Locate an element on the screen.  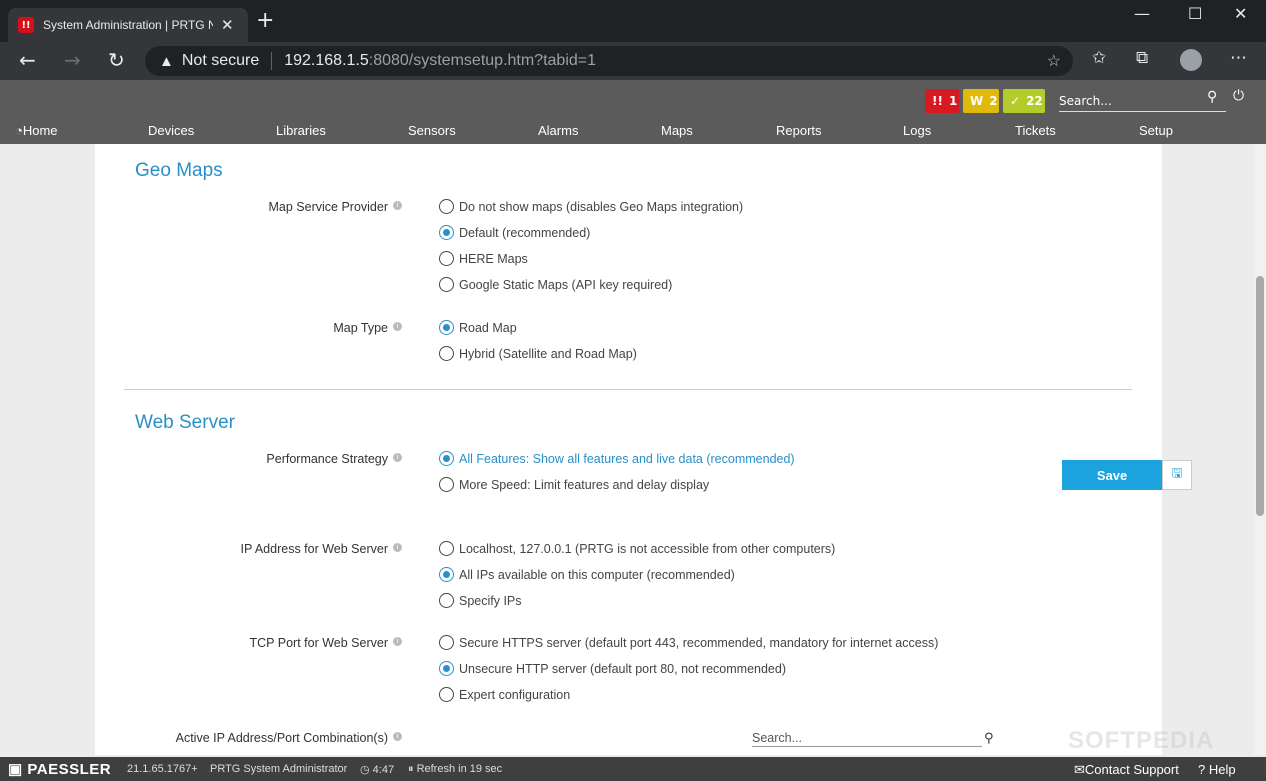
ip-address-label: IP Address for Web Server i is located at coordinates (252, 549).